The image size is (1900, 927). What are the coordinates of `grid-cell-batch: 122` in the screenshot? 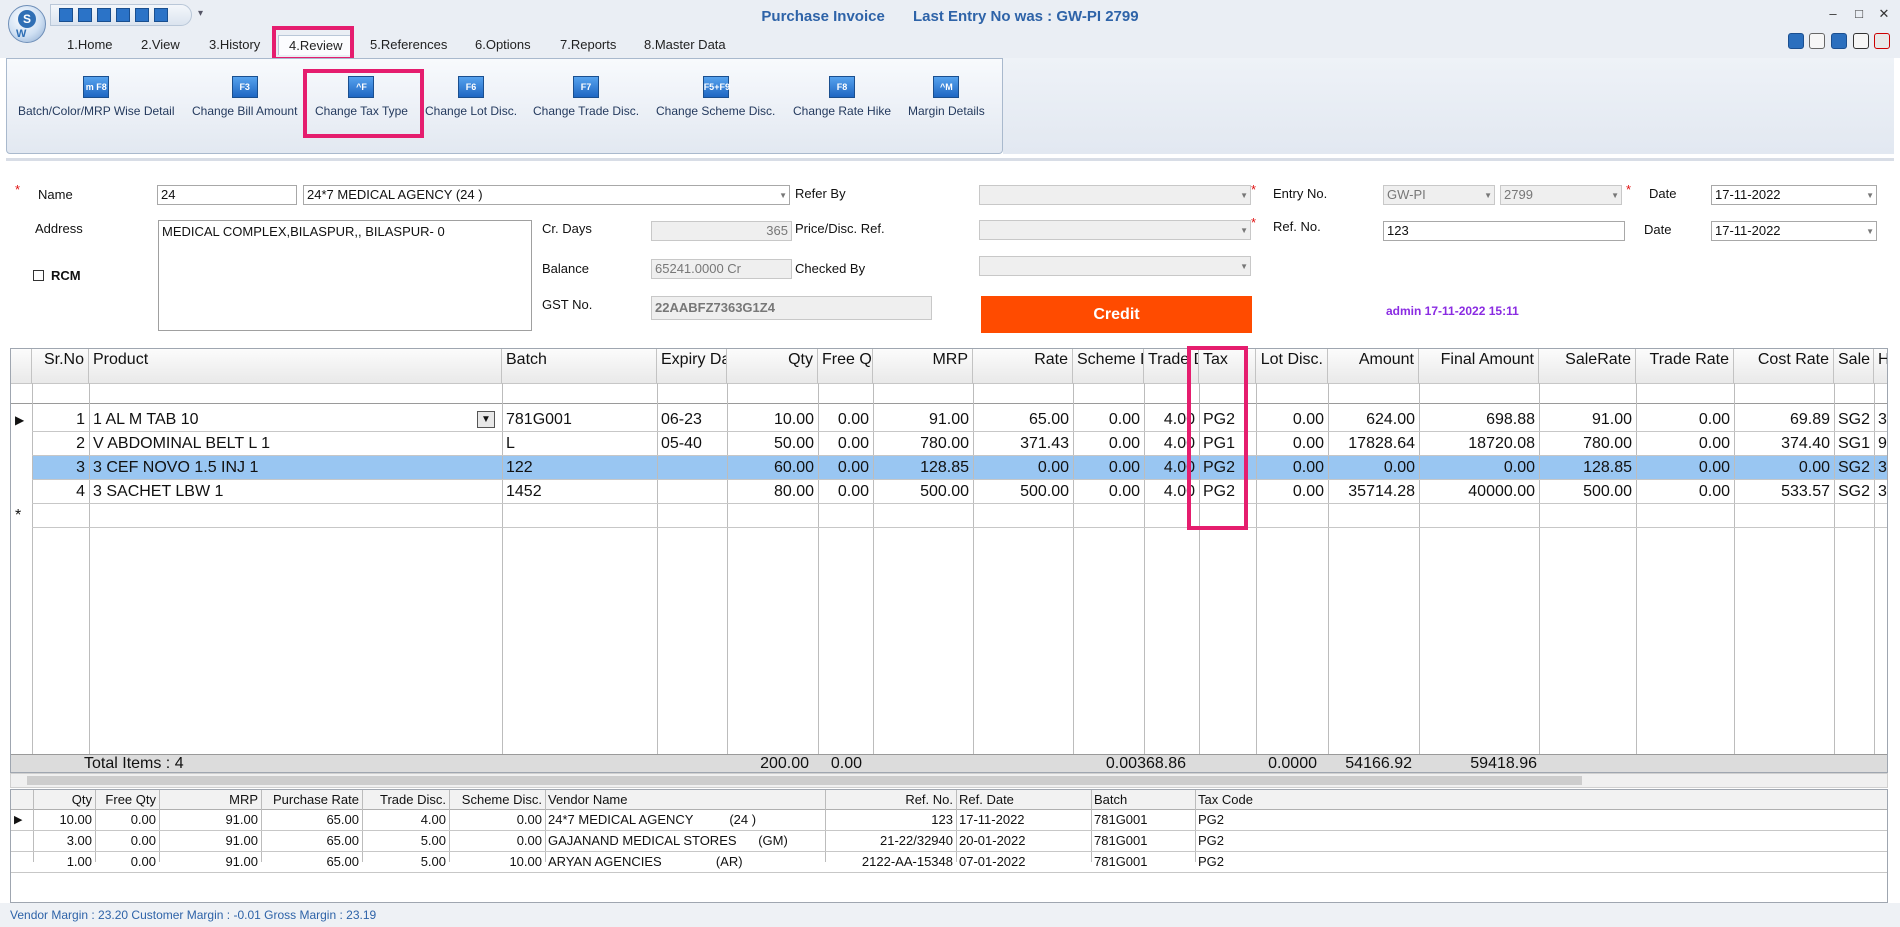 It's located at (579, 468).